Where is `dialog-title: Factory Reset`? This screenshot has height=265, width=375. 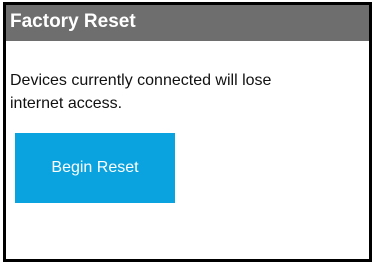
dialog-title: Factory Reset is located at coordinates (73, 21).